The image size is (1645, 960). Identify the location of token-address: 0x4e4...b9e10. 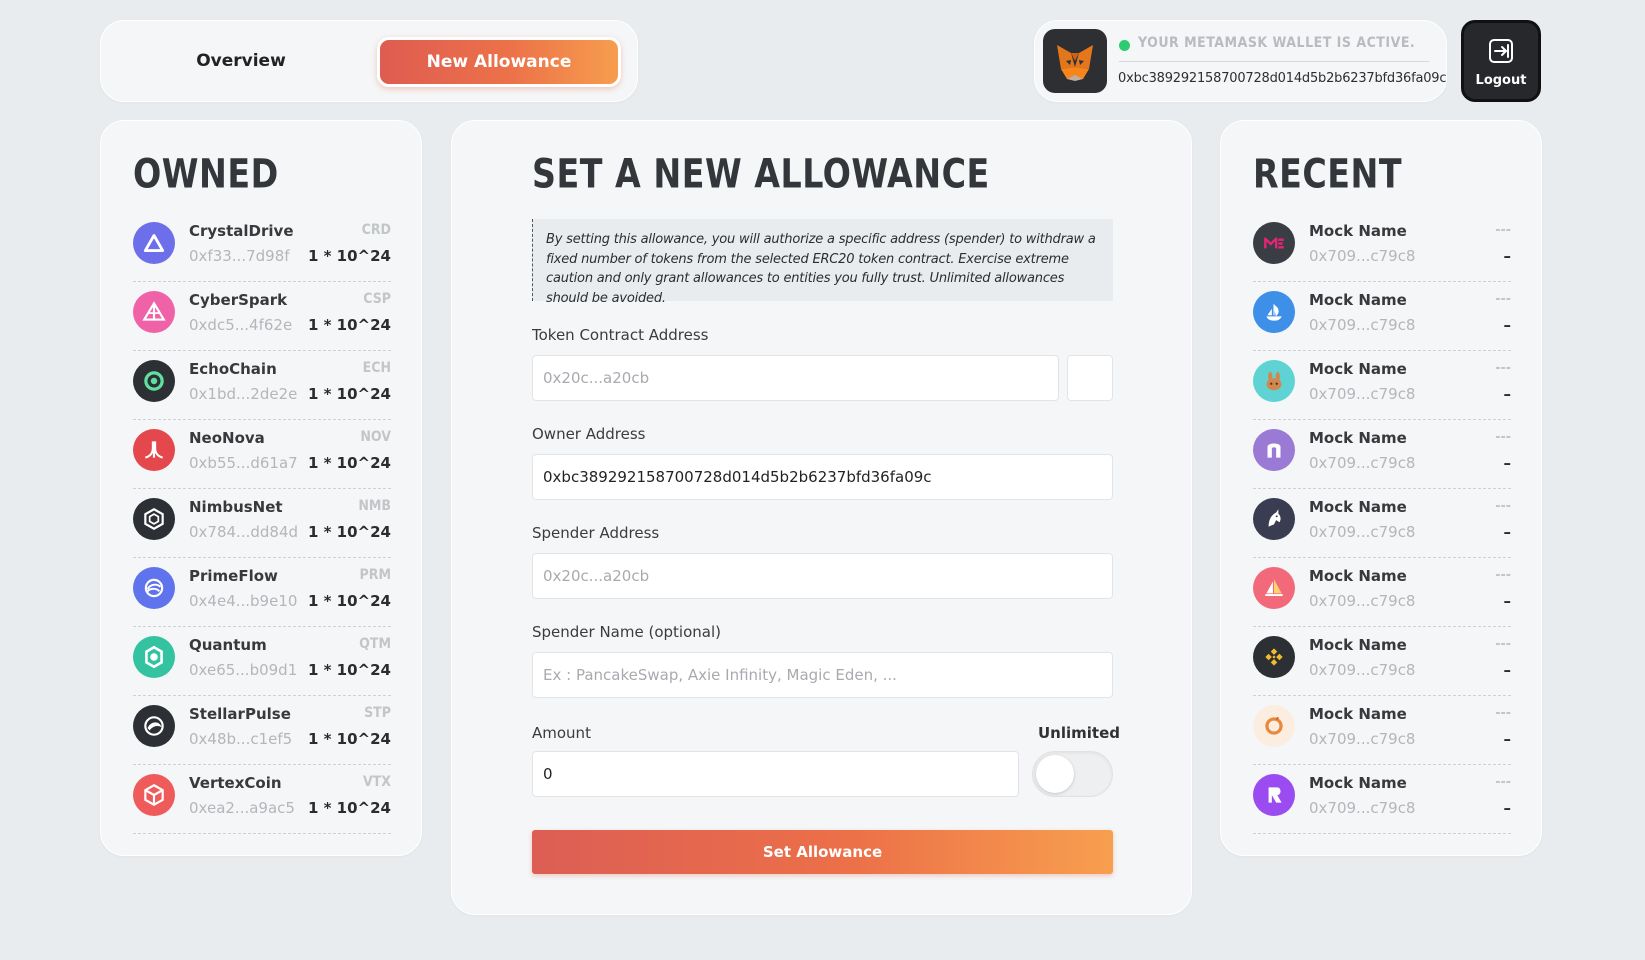
(243, 601).